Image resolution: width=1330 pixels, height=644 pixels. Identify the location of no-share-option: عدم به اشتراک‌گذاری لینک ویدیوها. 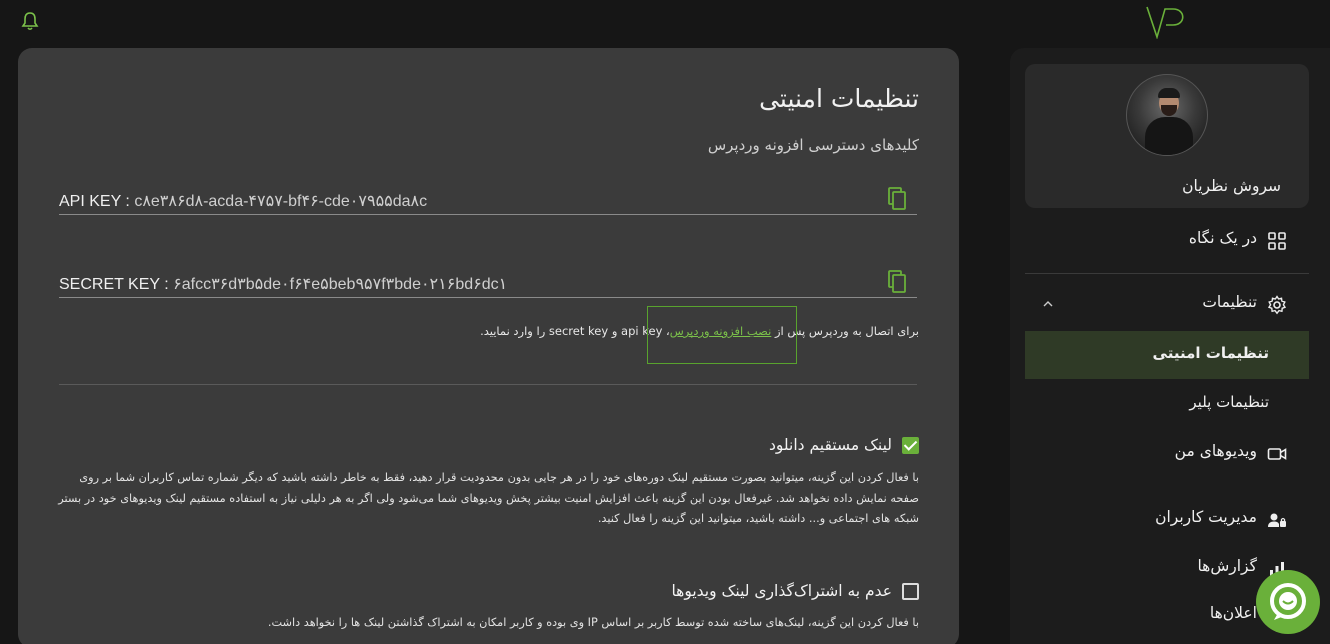
(795, 591).